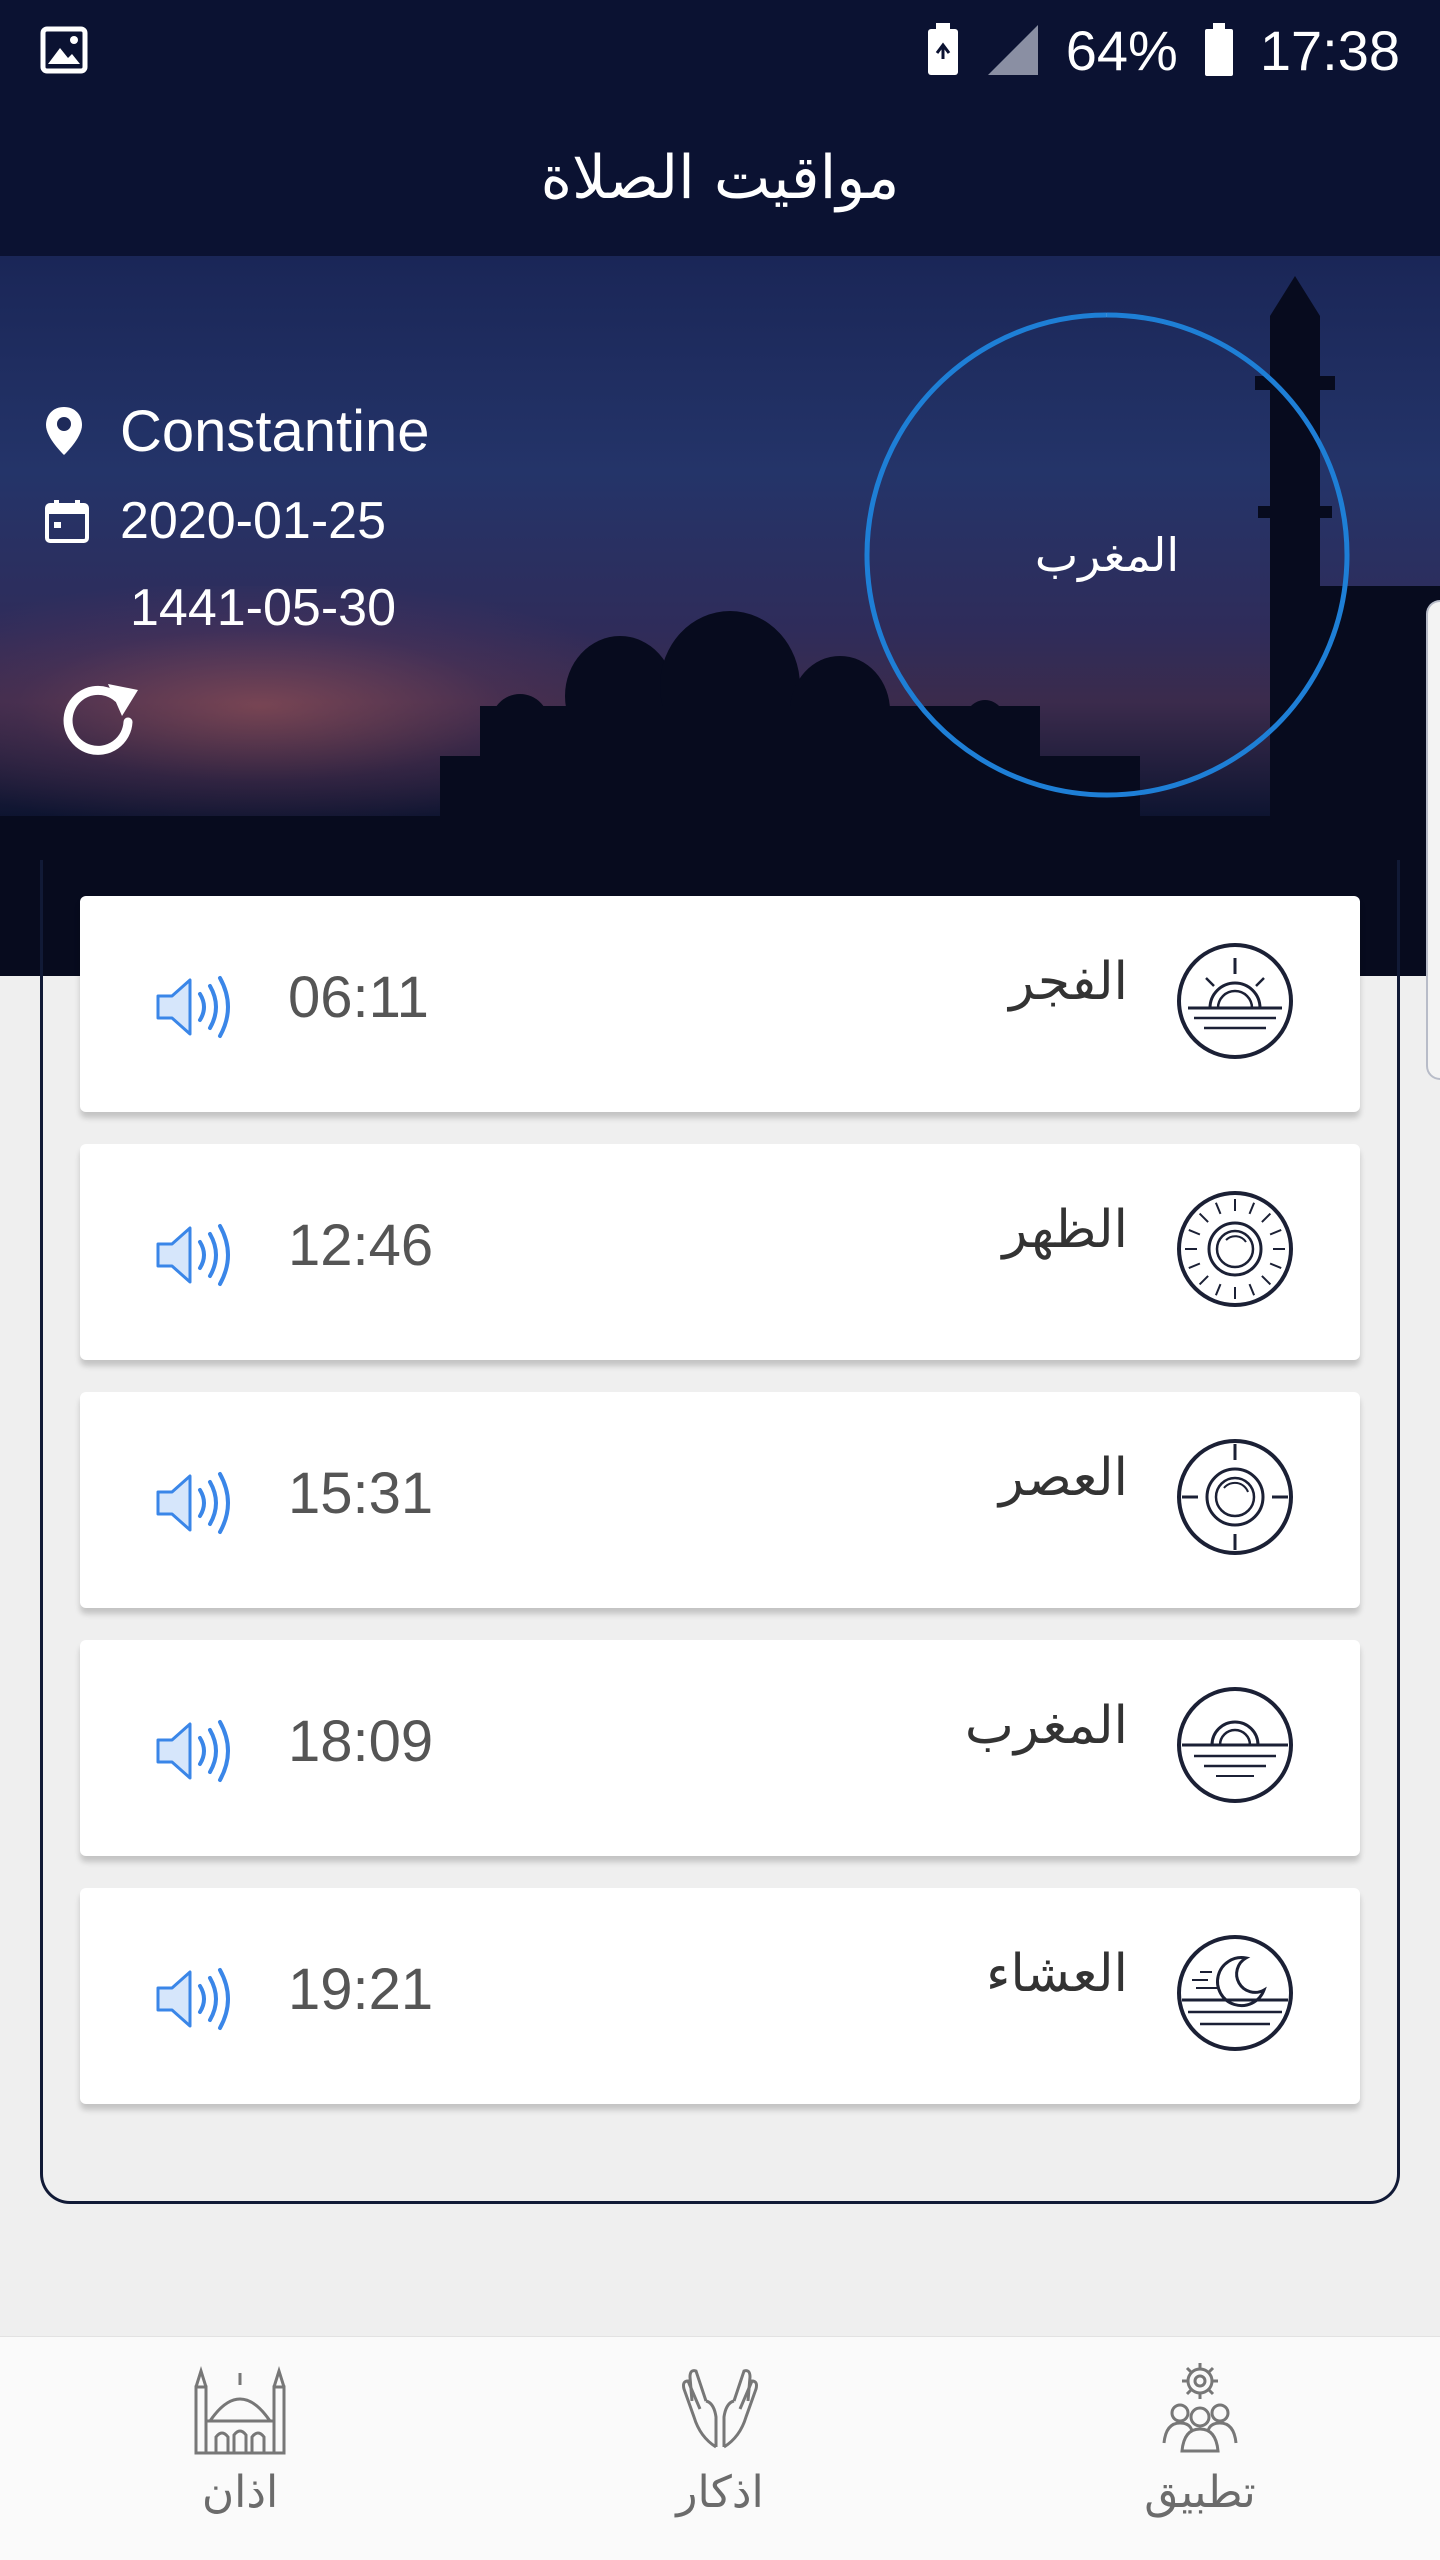 This screenshot has width=1440, height=2560. What do you see at coordinates (1068, 982) in the screenshot?
I see `prayer-name: الفجر` at bounding box center [1068, 982].